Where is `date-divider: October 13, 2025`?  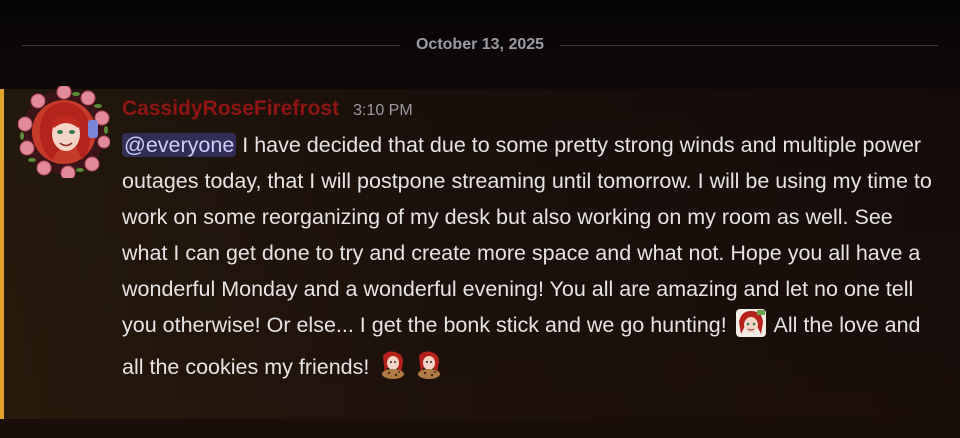 date-divider: October 13, 2025 is located at coordinates (480, 45).